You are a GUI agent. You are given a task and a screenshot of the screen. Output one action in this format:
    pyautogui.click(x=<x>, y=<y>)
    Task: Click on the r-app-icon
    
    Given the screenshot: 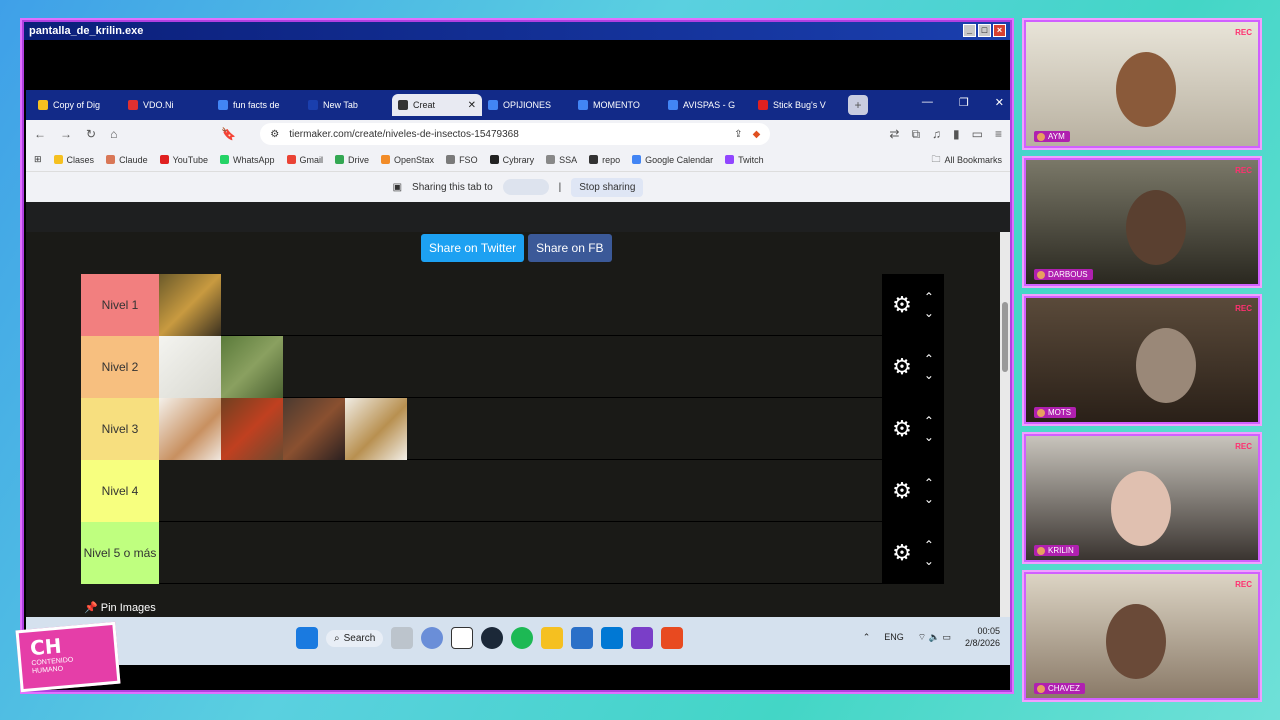 What is the action you would take?
    pyautogui.click(x=432, y=638)
    